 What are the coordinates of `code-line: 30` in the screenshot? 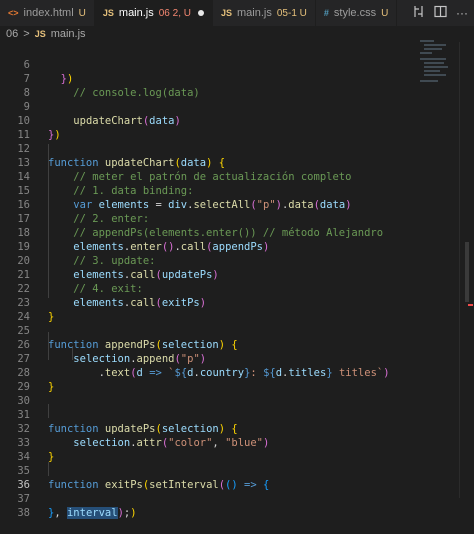 It's located at (220, 393).